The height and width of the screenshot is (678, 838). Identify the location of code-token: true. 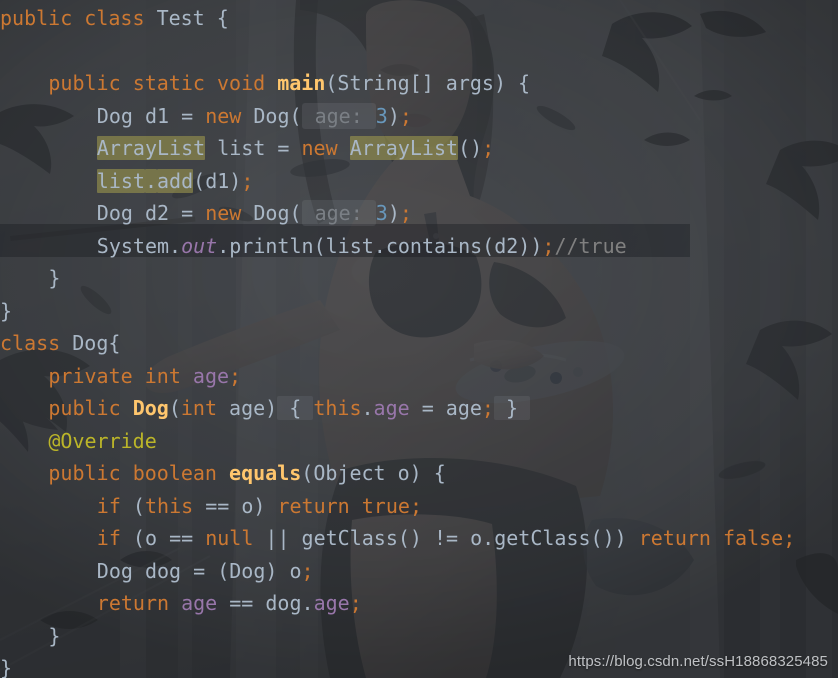
(385, 505).